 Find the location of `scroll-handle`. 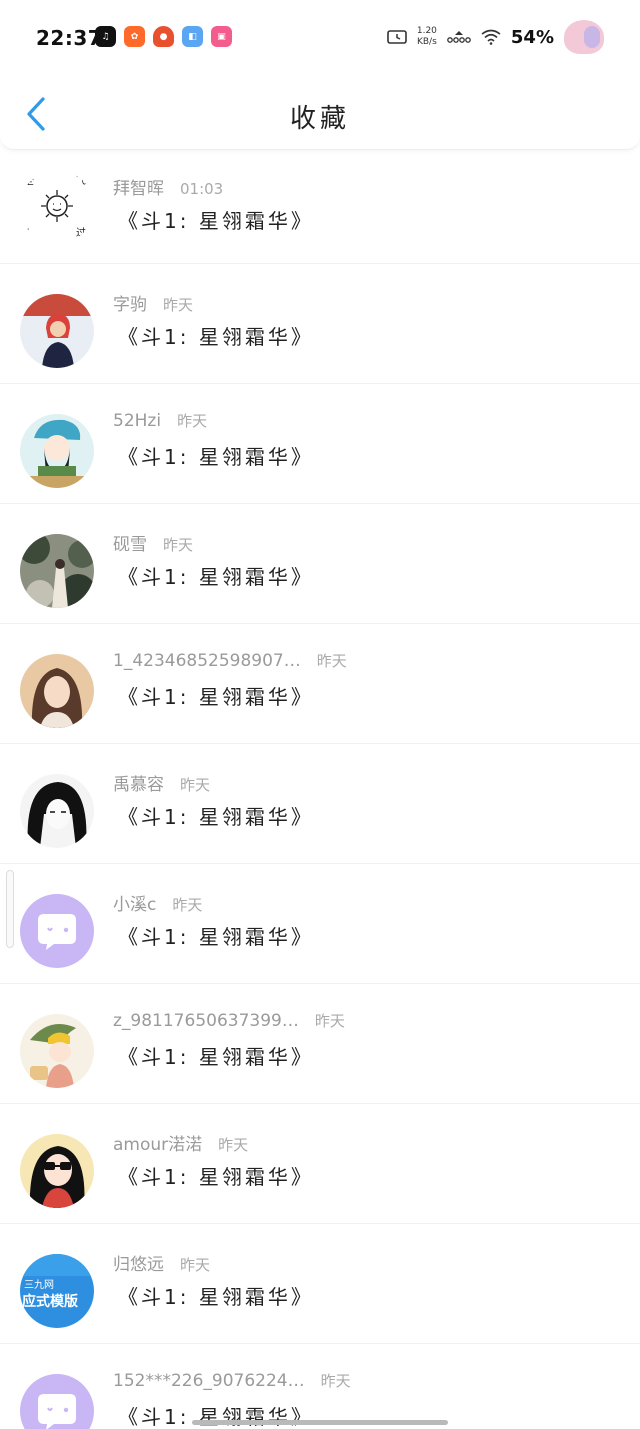

scroll-handle is located at coordinates (10, 909).